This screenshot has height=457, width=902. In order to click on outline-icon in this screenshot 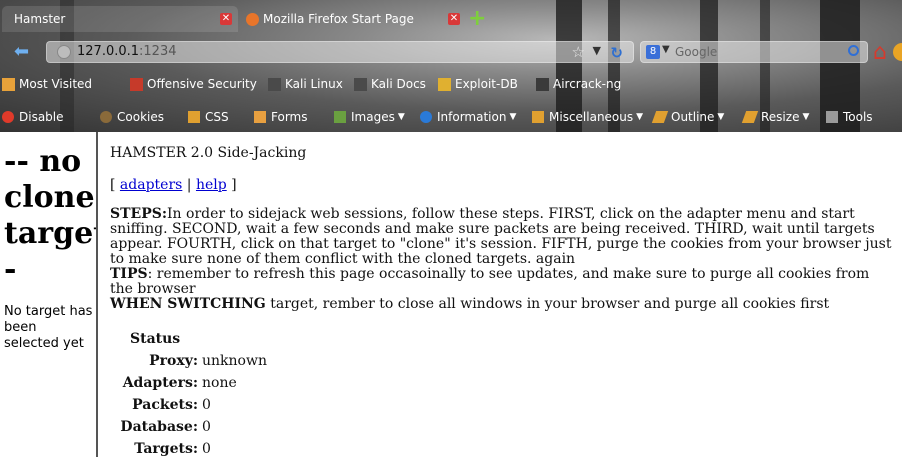, I will do `click(660, 117)`.